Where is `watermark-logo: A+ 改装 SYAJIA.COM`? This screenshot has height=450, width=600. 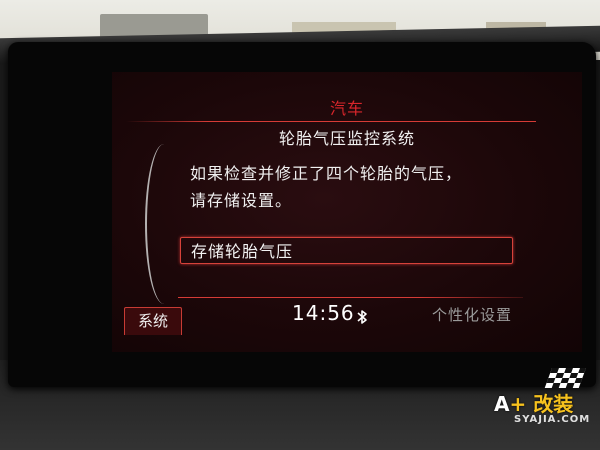
watermark-logo: A+ 改装 SYAJIA.COM is located at coordinates (542, 398).